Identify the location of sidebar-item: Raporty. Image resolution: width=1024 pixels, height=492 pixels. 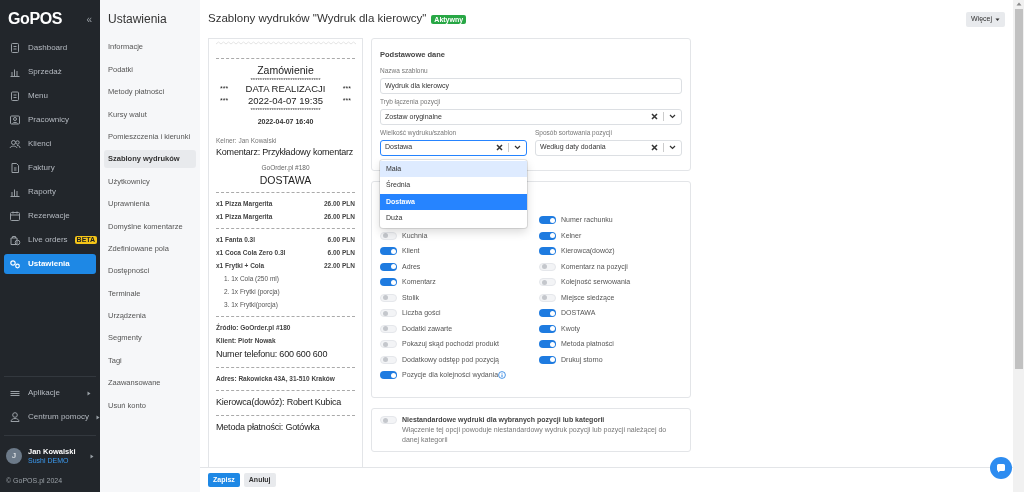
(50, 192).